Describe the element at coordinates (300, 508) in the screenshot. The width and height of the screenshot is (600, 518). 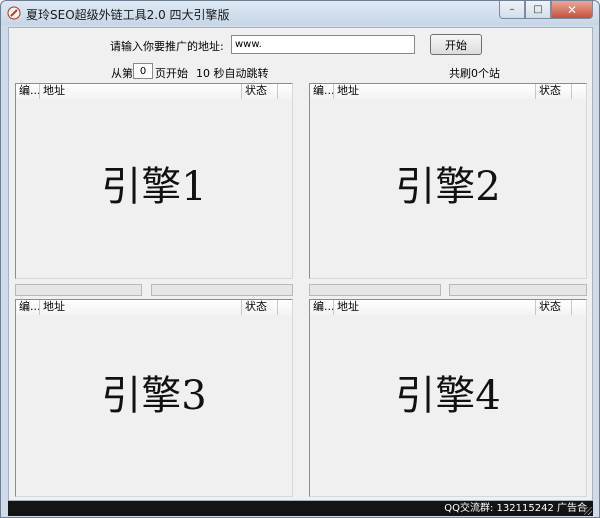
I see `status-bar: QQ交流群: 132115242 广告合` at that location.